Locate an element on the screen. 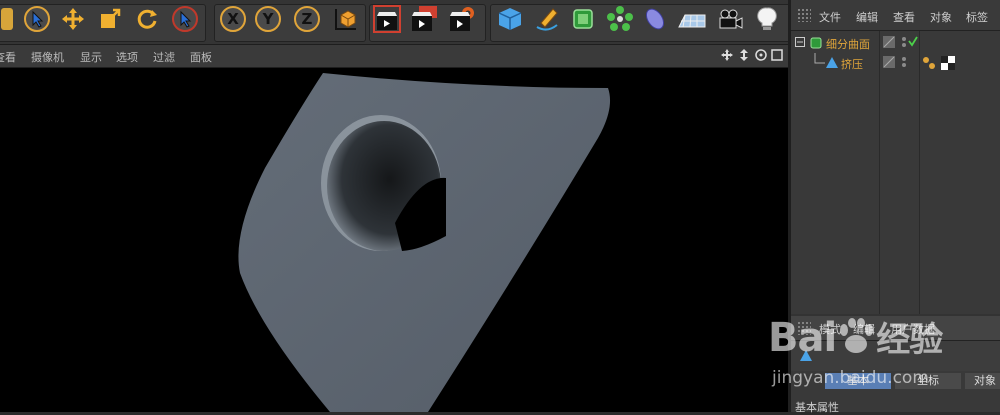  viewport-pan-icon is located at coordinates (727, 56).